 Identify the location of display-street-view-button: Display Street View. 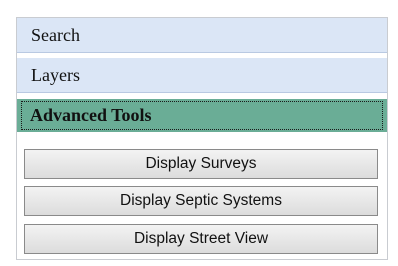
(201, 239).